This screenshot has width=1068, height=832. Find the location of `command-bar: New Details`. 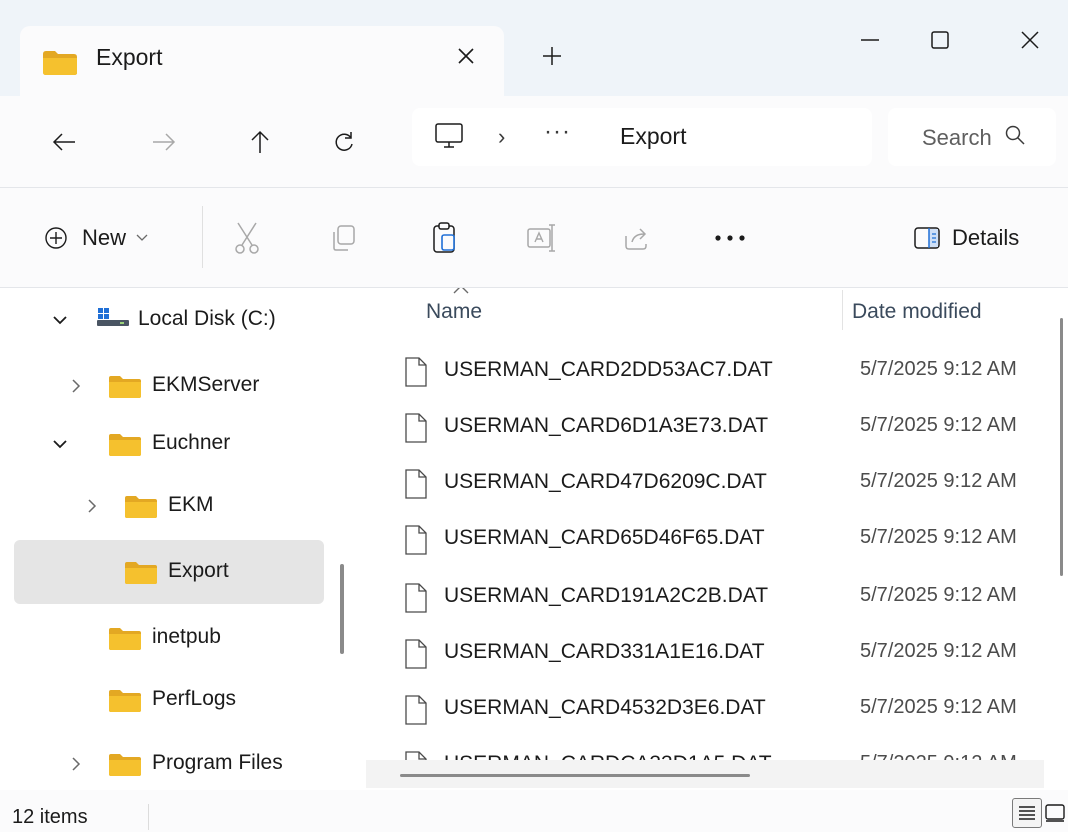

command-bar: New Details is located at coordinates (534, 238).